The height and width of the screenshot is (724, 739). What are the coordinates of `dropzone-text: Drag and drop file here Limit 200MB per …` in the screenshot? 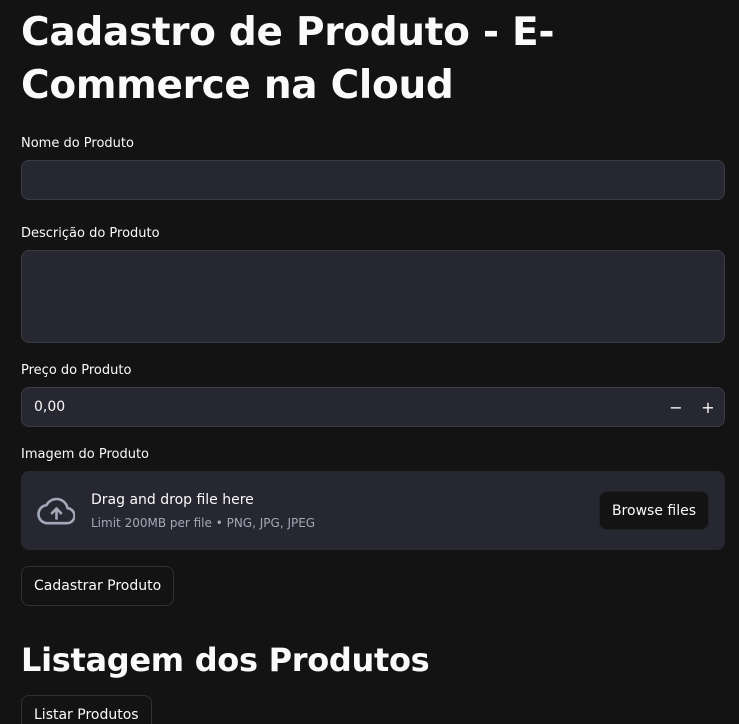 It's located at (345, 511).